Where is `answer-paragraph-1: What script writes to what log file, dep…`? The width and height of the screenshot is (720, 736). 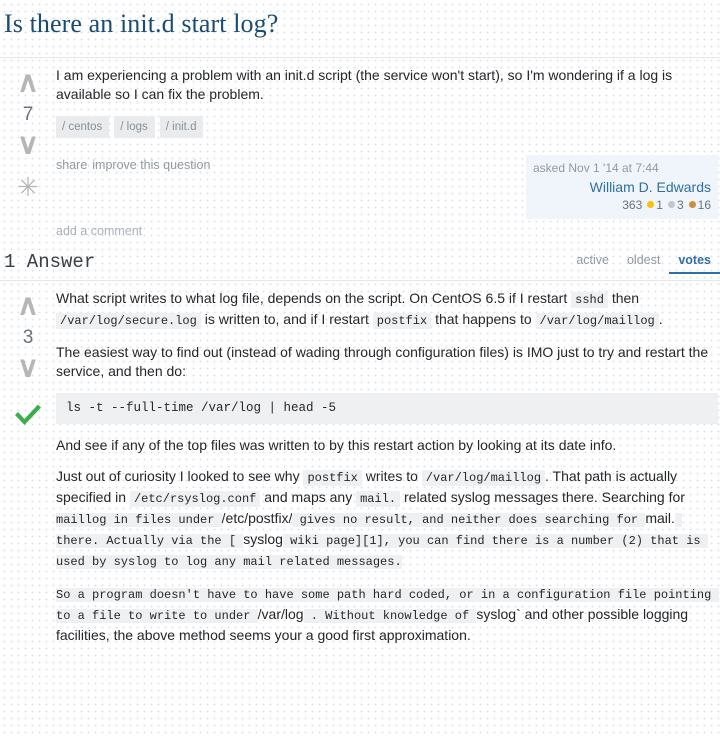 answer-paragraph-1: What script writes to what log file, dep… is located at coordinates (387, 310).